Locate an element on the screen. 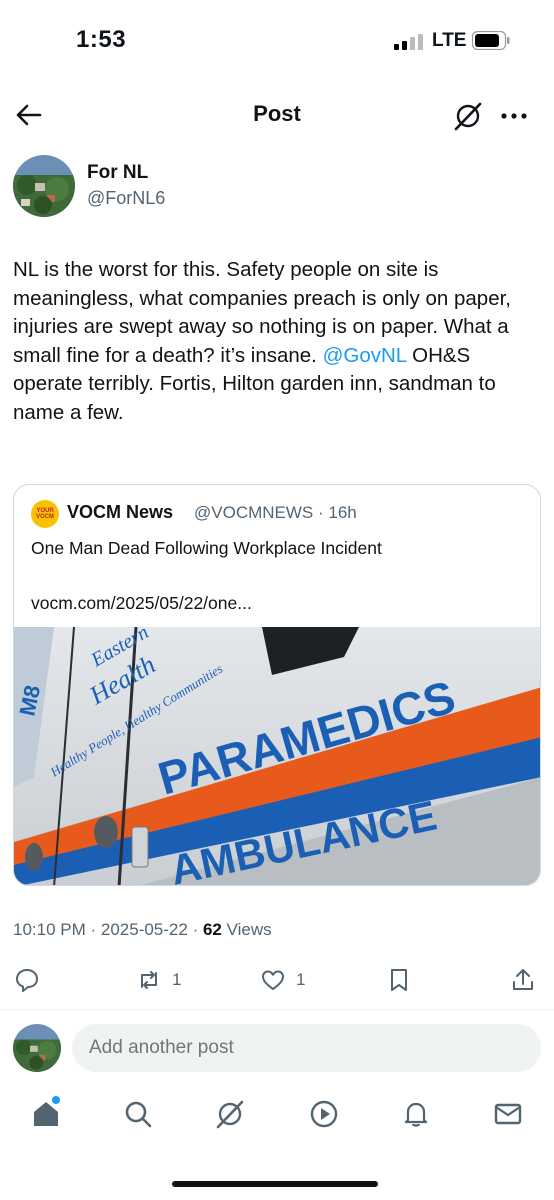  post-header: Post is located at coordinates (277, 116).